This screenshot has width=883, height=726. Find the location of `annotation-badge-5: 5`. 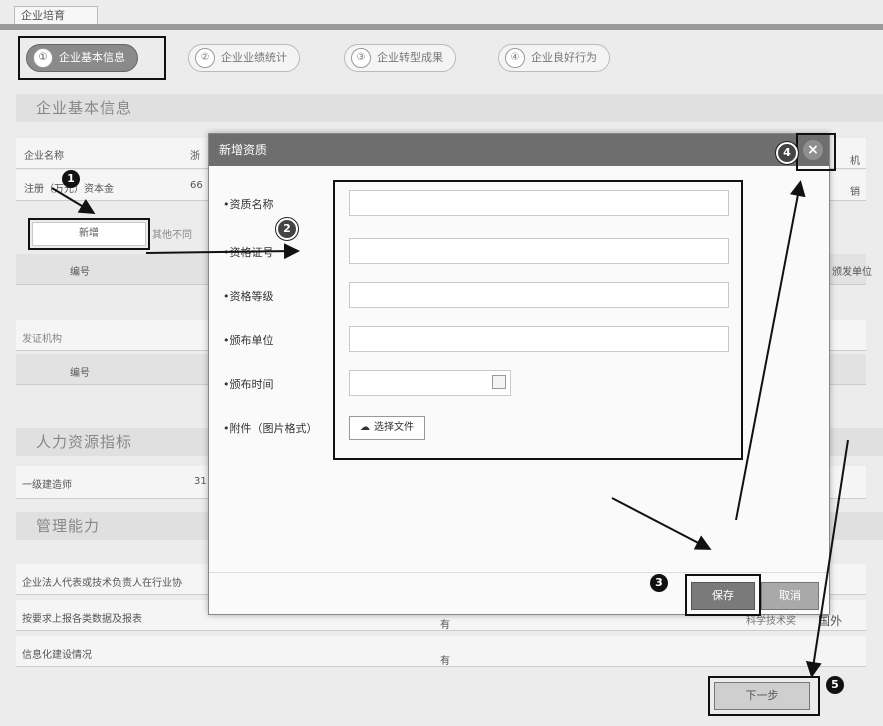

annotation-badge-5: 5 is located at coordinates (835, 685).